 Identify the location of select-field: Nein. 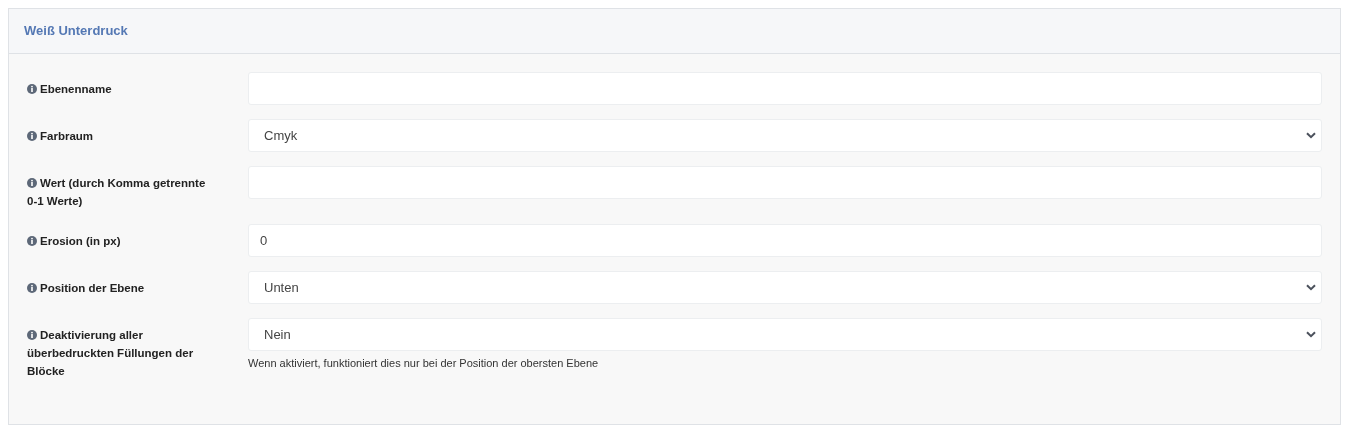
(785, 334).